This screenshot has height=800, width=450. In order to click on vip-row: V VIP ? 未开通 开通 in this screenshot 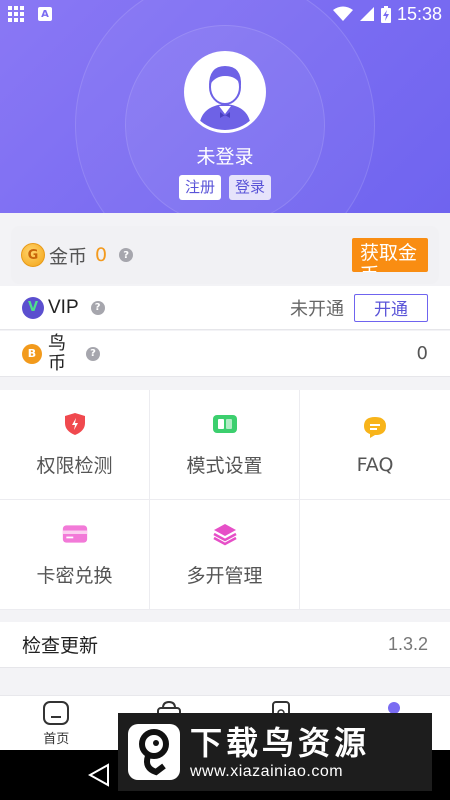, I will do `click(225, 308)`.